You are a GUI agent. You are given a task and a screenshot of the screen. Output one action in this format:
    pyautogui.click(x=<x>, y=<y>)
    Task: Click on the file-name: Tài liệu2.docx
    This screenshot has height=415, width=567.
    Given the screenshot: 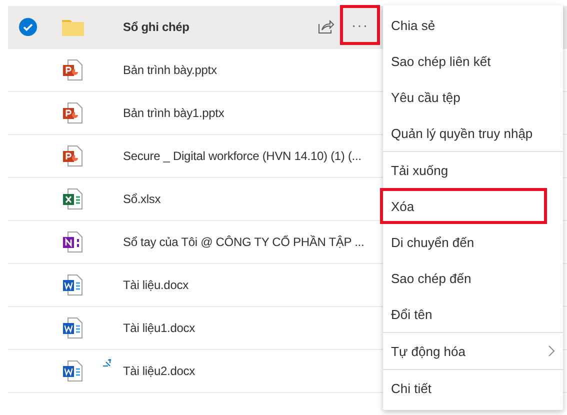 What is the action you would take?
    pyautogui.click(x=159, y=371)
    